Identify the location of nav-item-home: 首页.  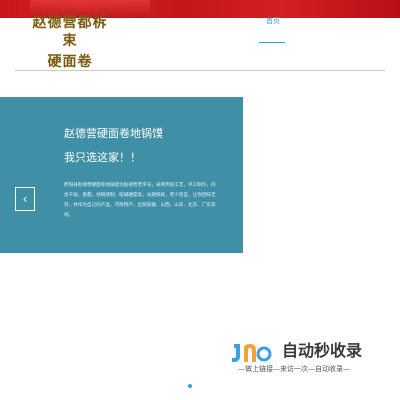
(273, 29).